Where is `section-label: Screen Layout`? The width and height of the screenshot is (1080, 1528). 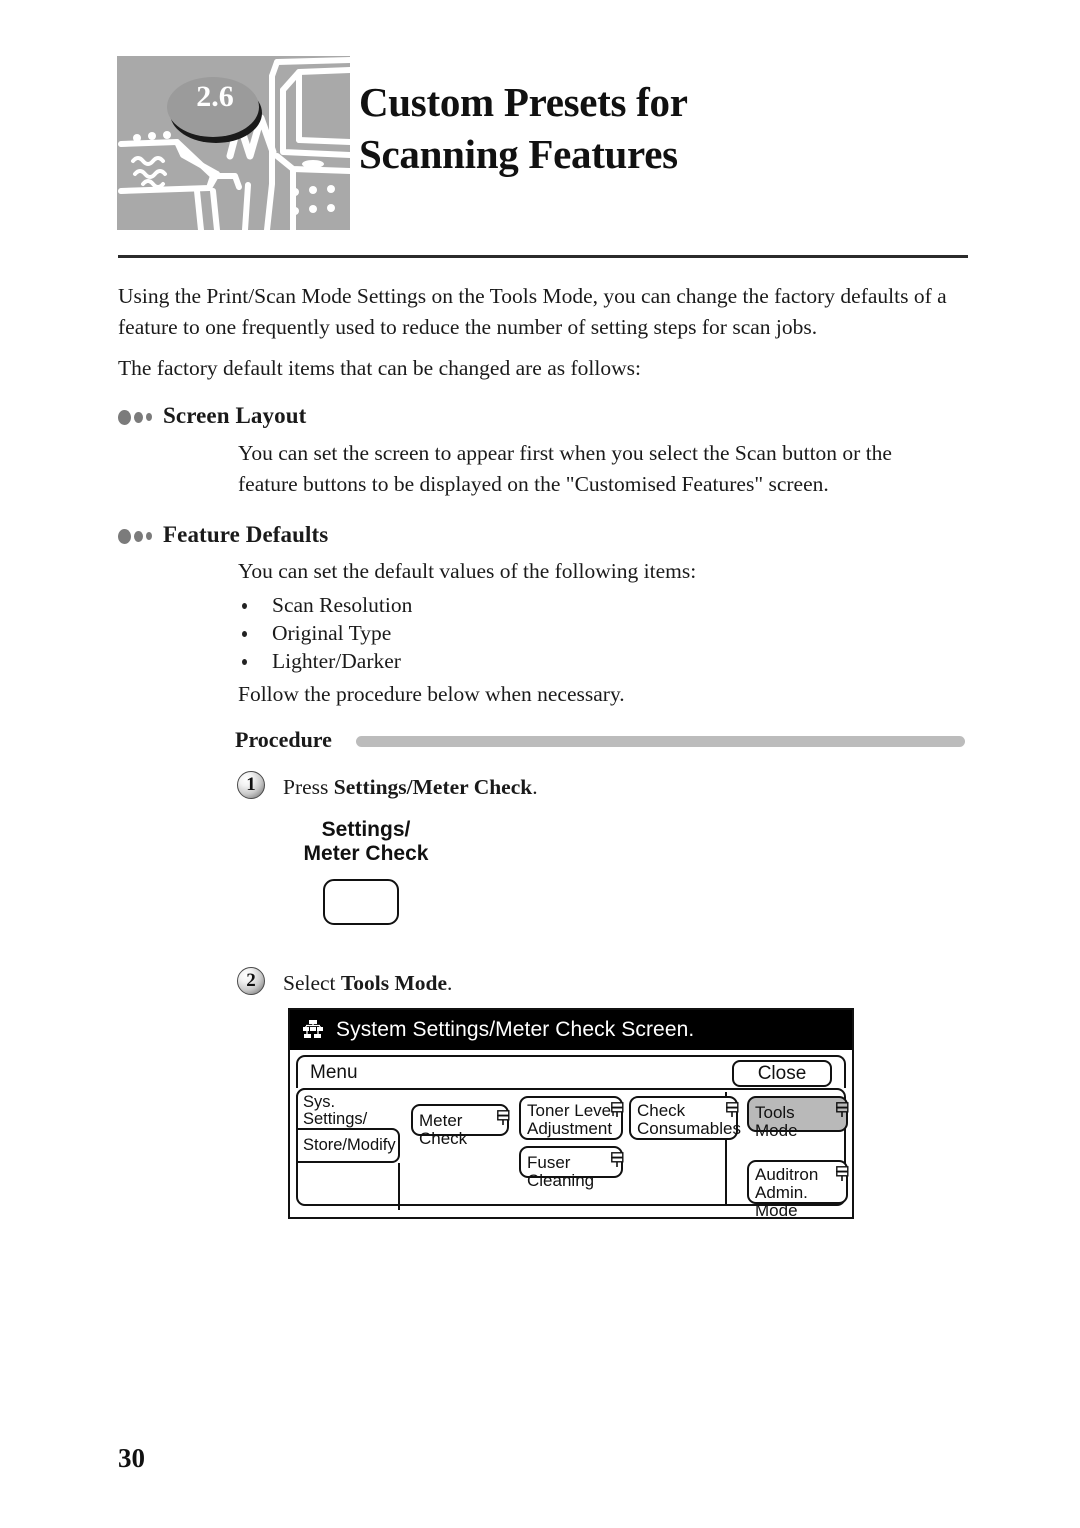 section-label: Screen Layout is located at coordinates (235, 415).